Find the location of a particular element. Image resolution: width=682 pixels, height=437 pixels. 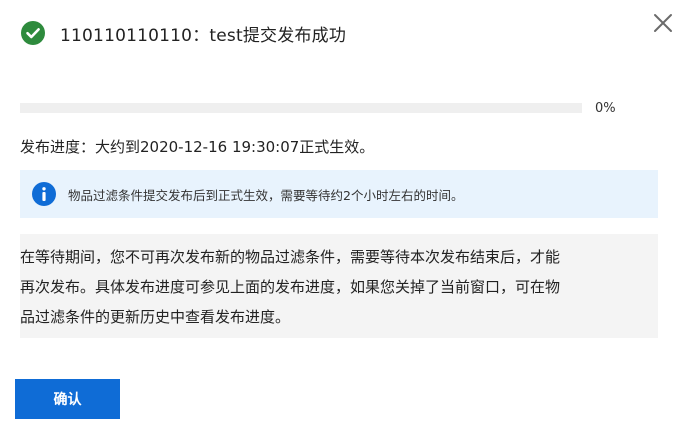

confirm-button-label: 确认 is located at coordinates (68, 399).